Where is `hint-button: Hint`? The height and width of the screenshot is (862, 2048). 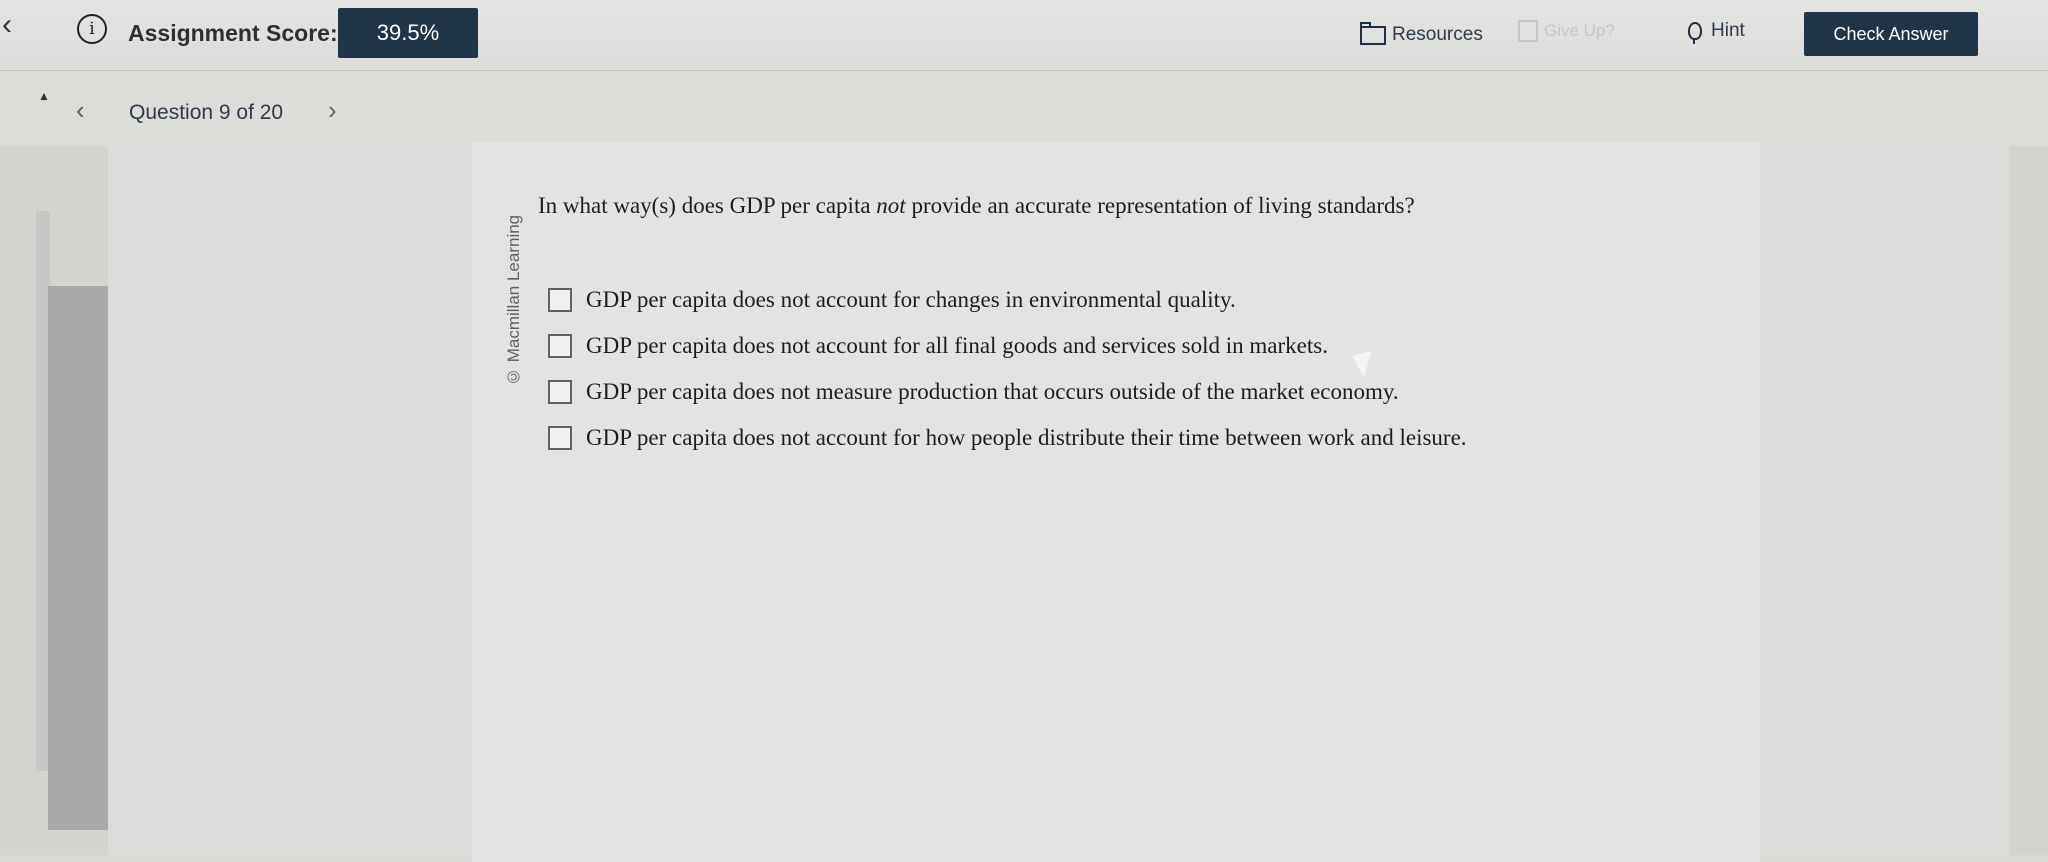 hint-button: Hint is located at coordinates (1716, 32).